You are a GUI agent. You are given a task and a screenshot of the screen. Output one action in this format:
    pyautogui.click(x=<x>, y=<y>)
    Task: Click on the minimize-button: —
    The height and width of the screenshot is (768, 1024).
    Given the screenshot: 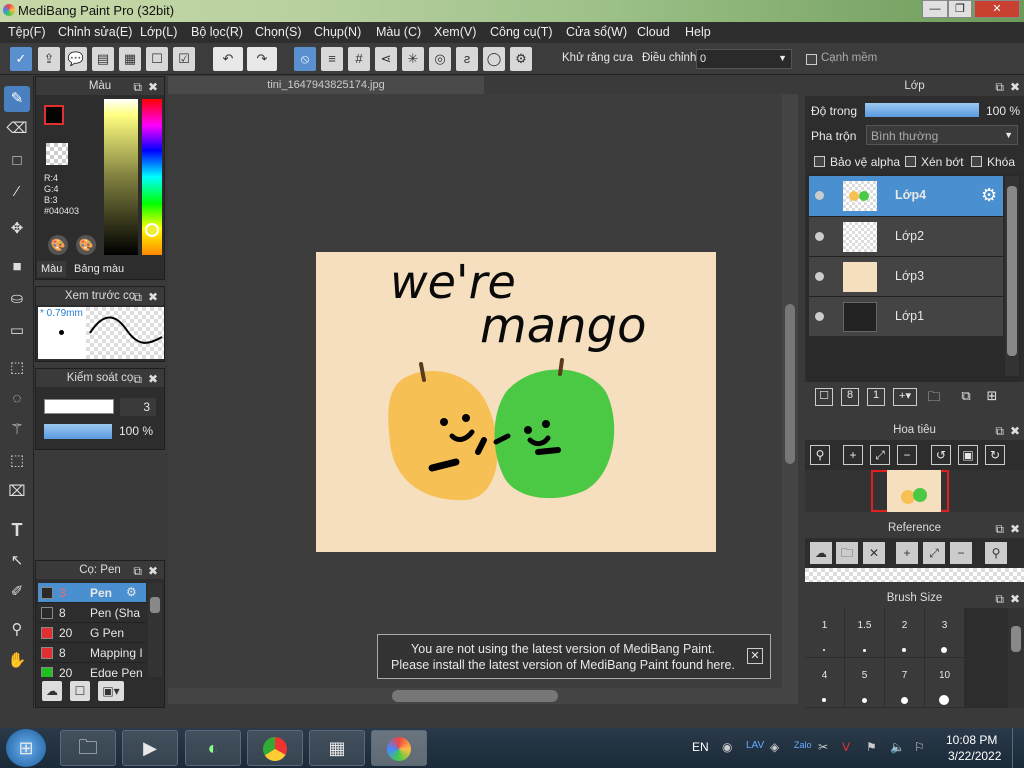 What is the action you would take?
    pyautogui.click(x=935, y=9)
    